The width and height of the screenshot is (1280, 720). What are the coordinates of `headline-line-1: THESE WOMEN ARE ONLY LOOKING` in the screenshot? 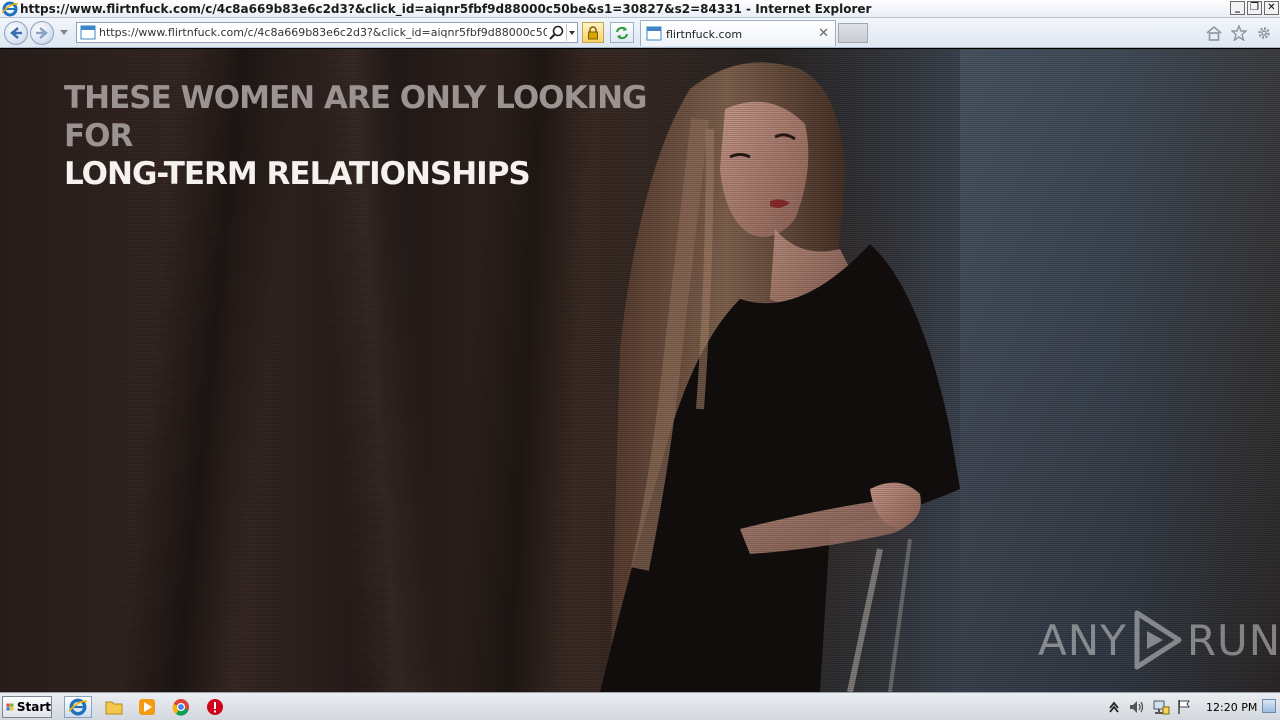 It's located at (355, 98).